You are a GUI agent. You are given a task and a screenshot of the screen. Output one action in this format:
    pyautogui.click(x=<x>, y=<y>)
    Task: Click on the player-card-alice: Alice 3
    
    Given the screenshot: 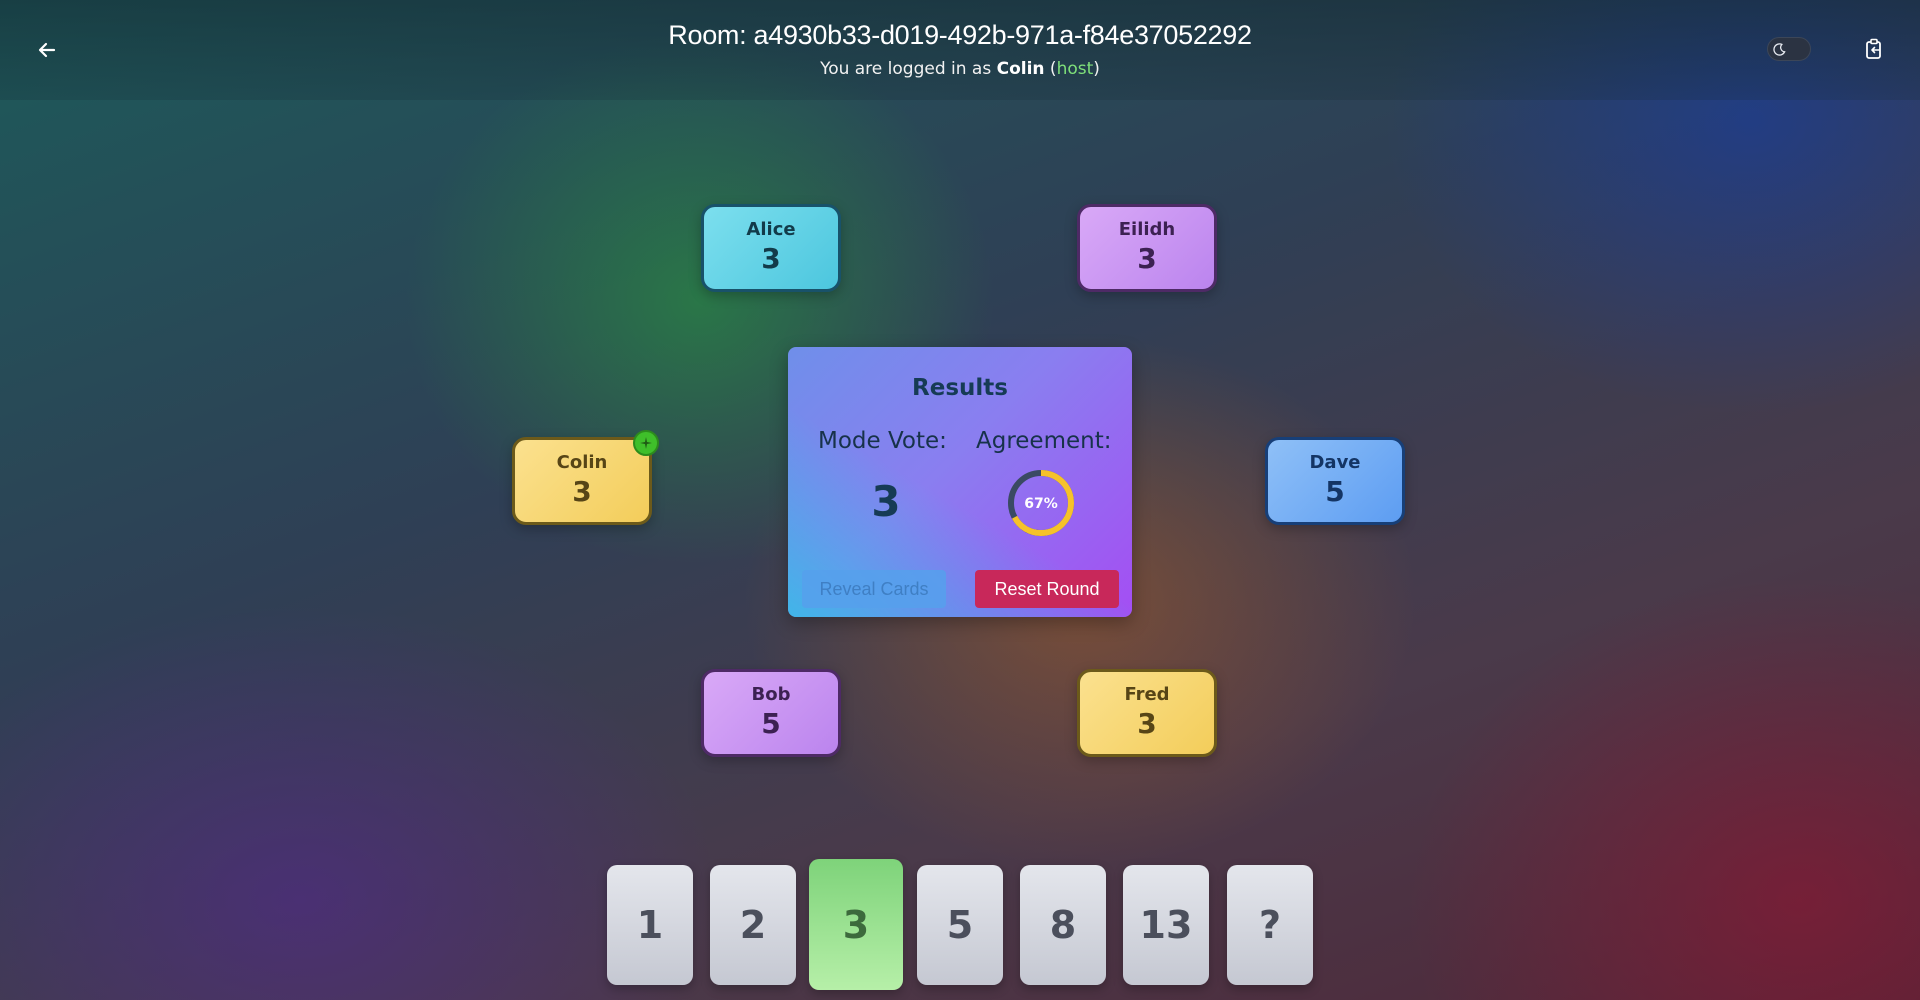 What is the action you would take?
    pyautogui.click(x=771, y=248)
    